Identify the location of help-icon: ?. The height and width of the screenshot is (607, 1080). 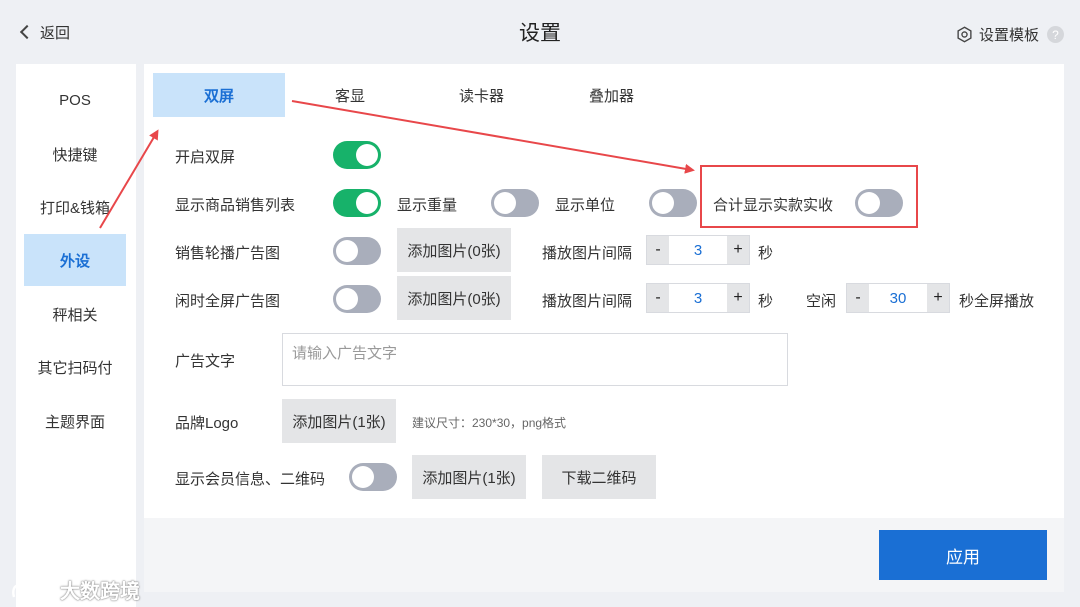
(1055, 34).